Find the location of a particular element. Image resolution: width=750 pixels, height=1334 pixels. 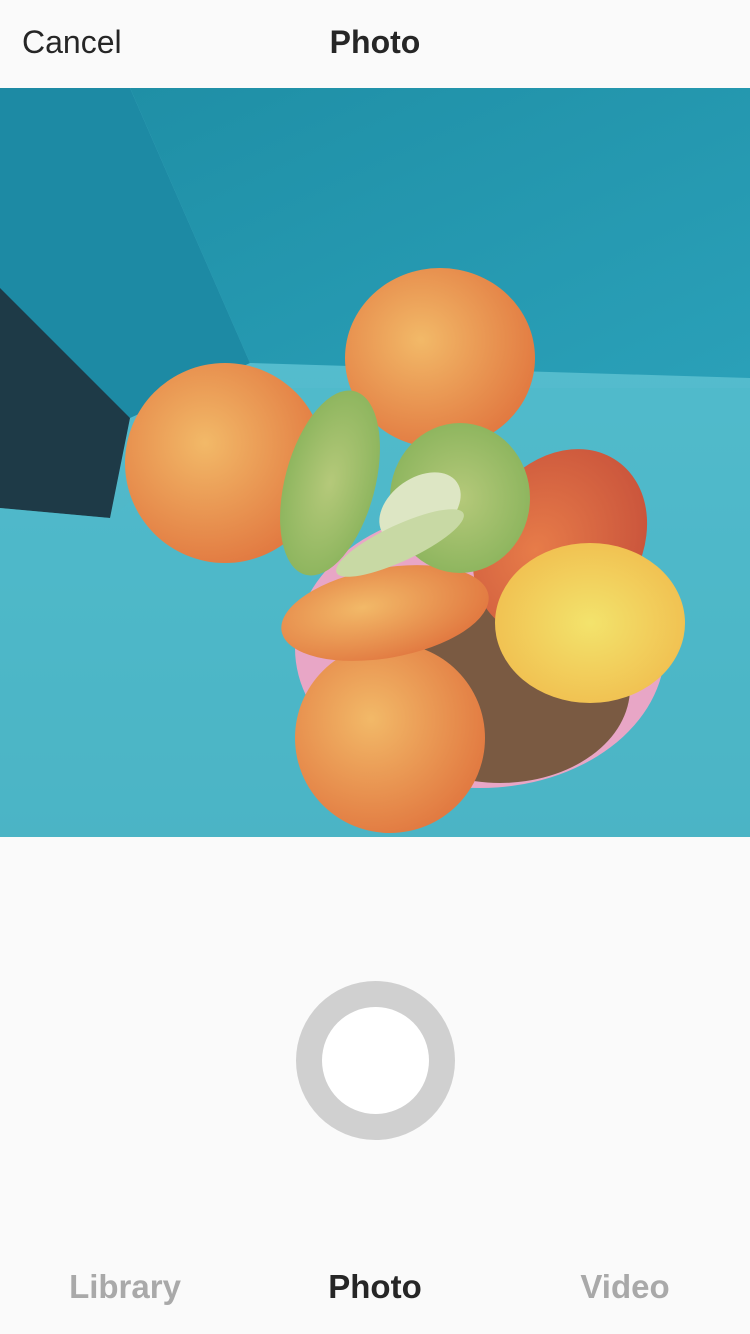

tab-video: Video is located at coordinates (625, 1287).